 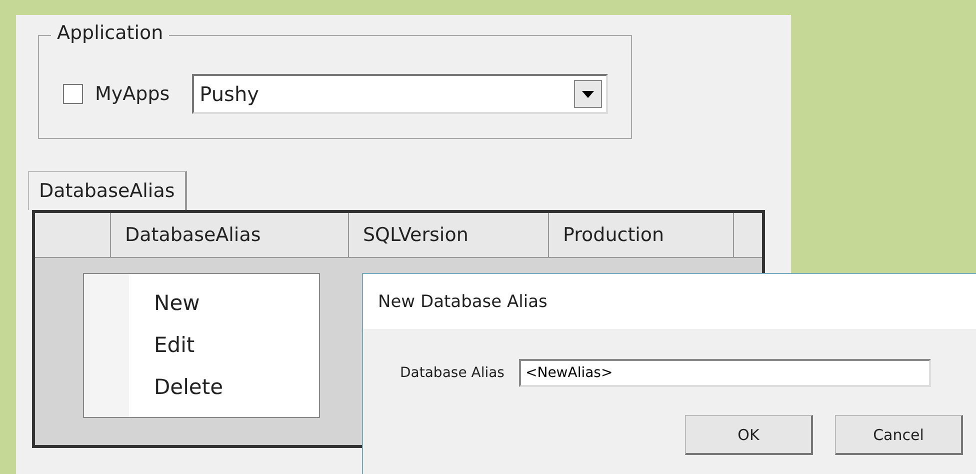 I want to click on alias-input: <NewAlias>, so click(x=725, y=373).